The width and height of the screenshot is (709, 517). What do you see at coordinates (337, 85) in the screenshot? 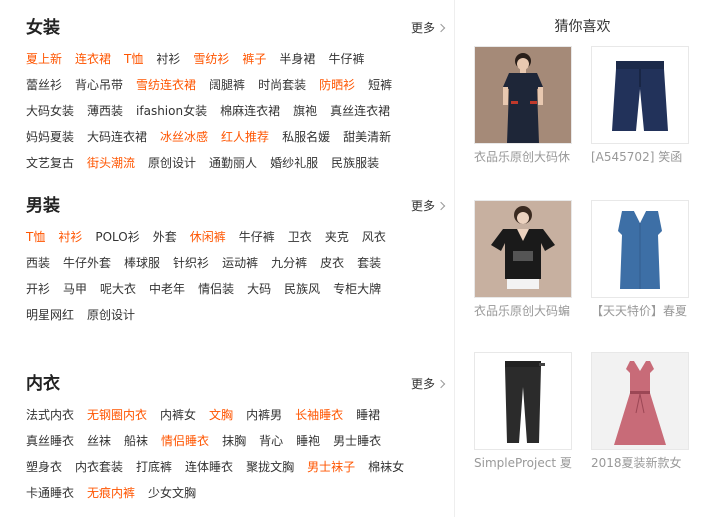
I see `category-link: 防晒衫` at bounding box center [337, 85].